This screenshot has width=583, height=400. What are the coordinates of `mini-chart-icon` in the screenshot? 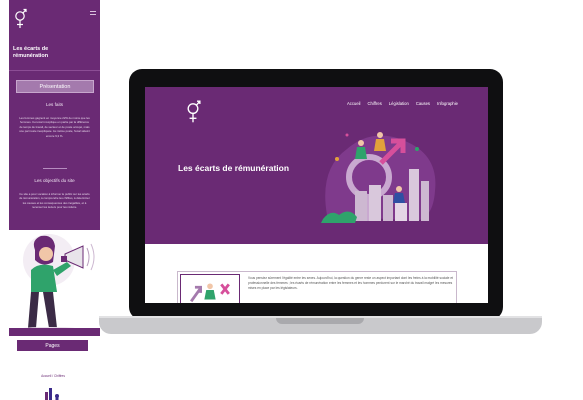 It's located at (52, 394).